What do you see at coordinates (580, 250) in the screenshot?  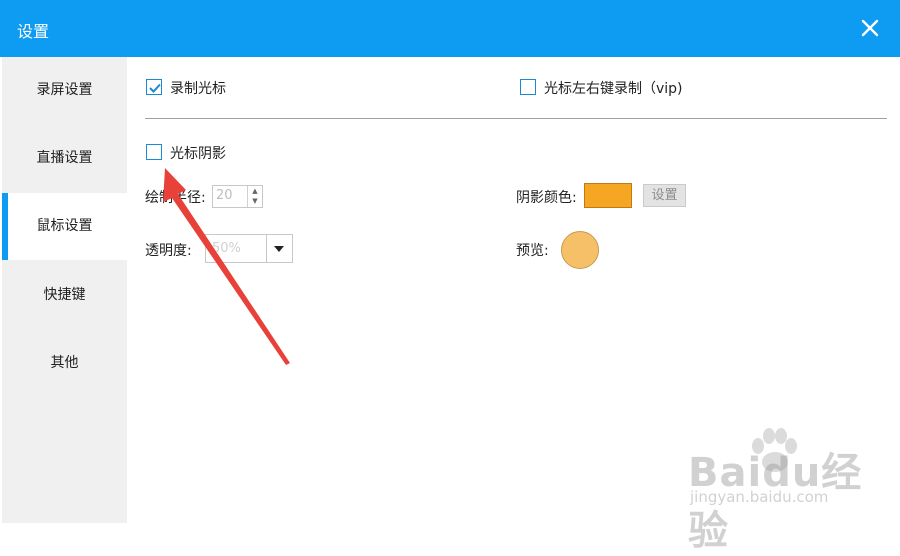 I see `shadow-preview-circle` at bounding box center [580, 250].